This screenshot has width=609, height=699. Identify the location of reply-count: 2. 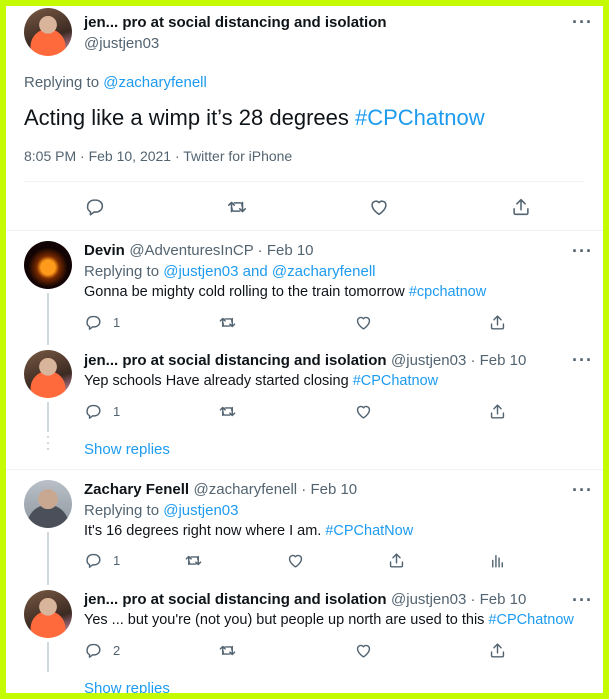
(117, 650).